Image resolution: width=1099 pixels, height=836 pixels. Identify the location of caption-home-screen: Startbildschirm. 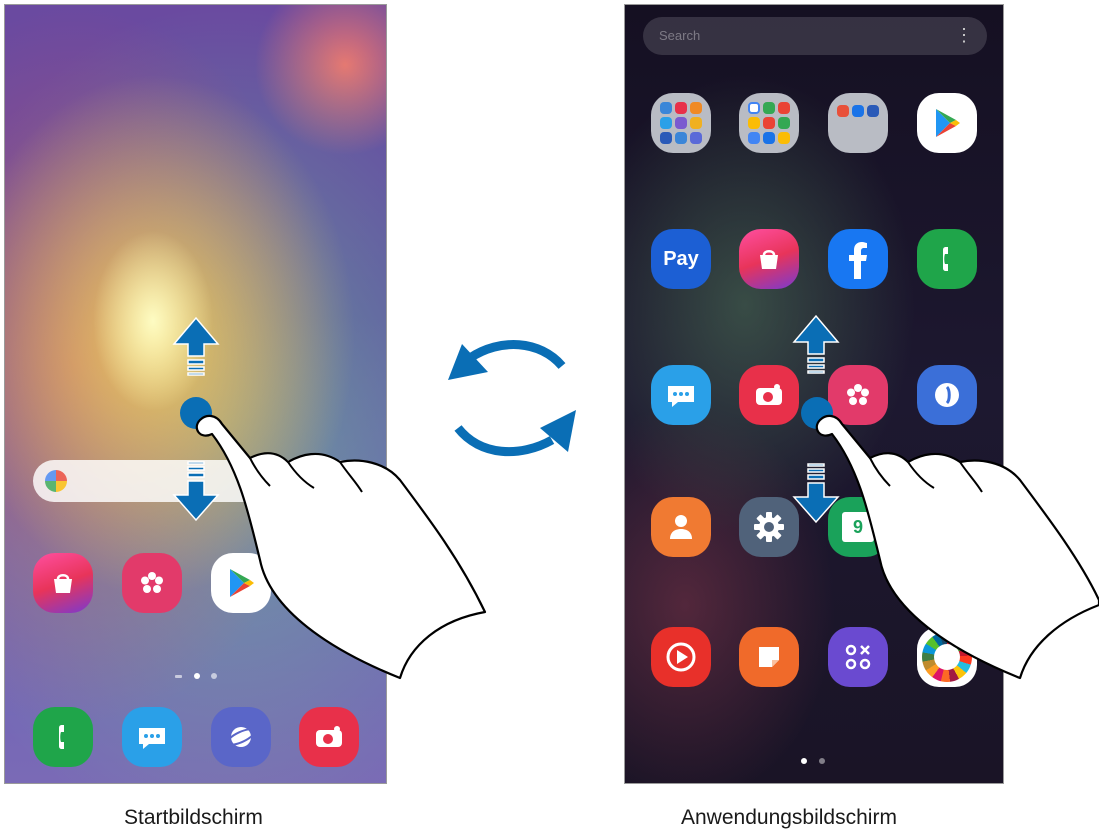
(193, 817).